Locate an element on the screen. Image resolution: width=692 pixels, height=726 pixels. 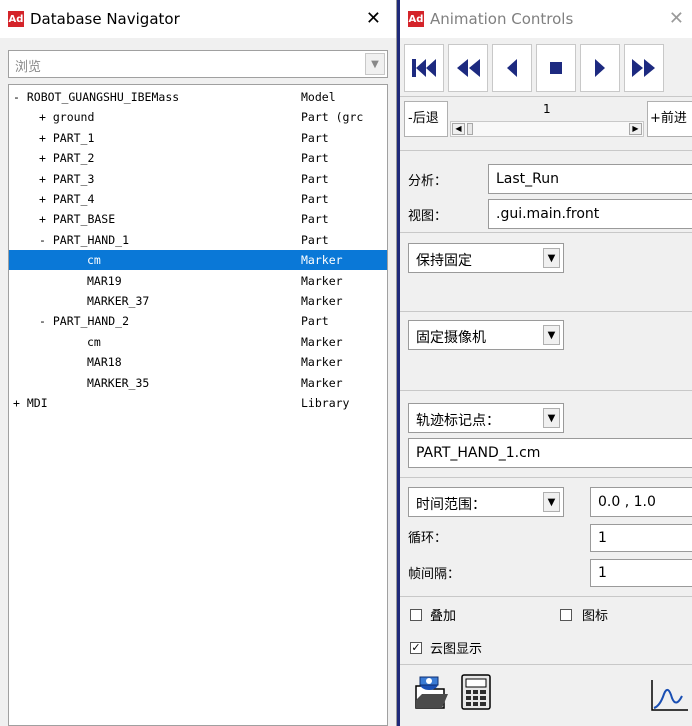
reset-to-start-button is located at coordinates (424, 68).